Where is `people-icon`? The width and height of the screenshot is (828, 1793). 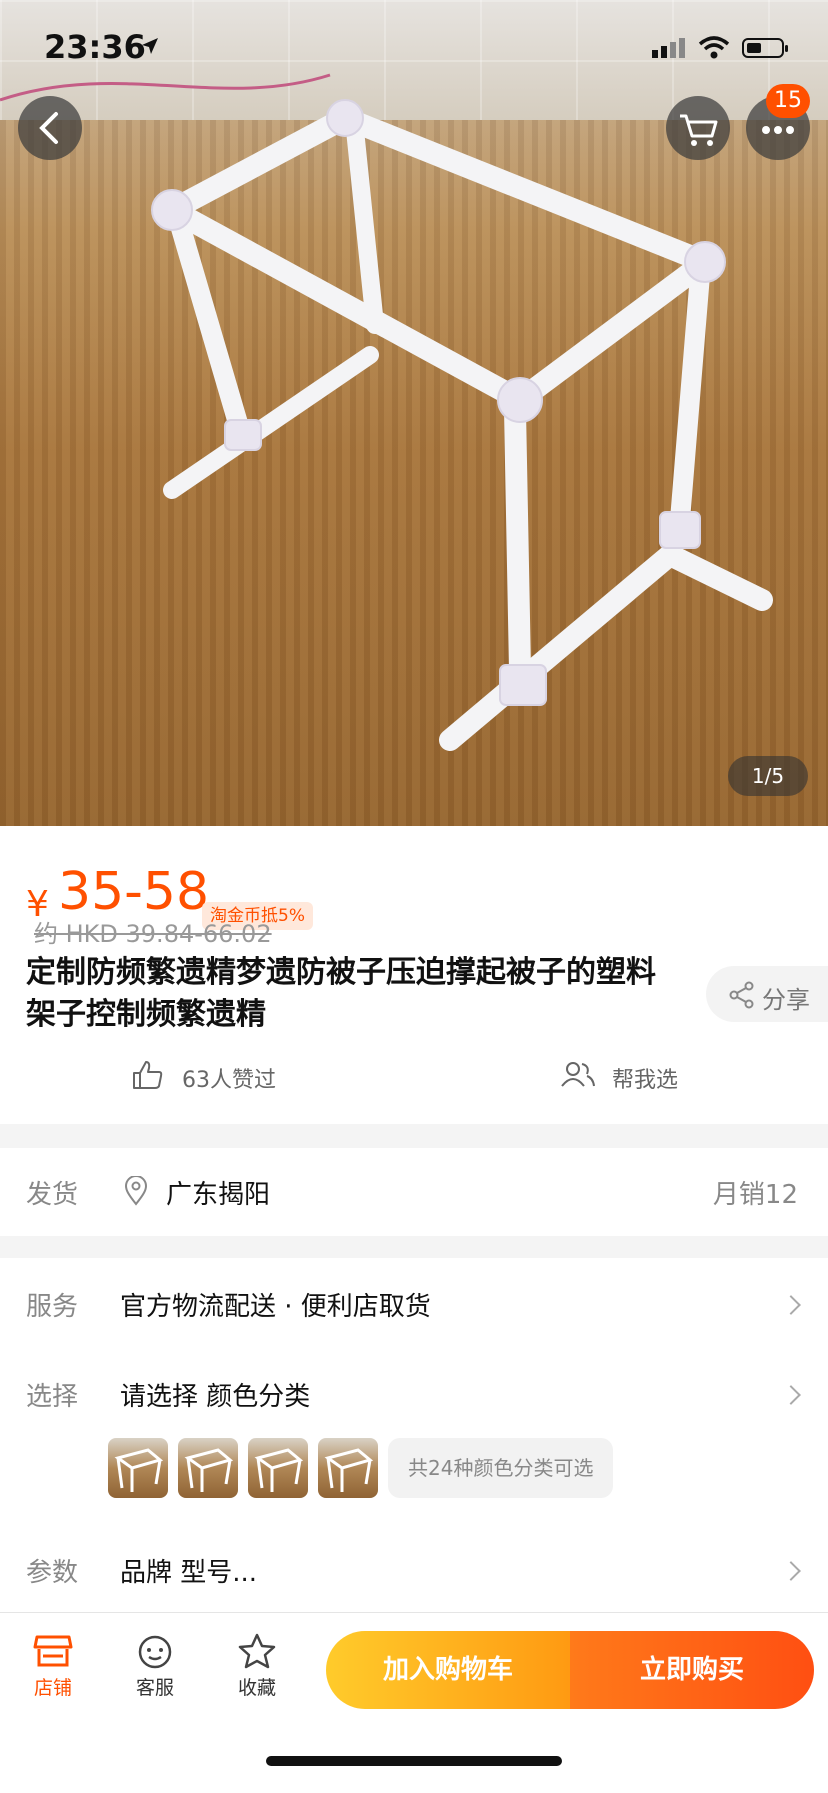
people-icon is located at coordinates (578, 1074).